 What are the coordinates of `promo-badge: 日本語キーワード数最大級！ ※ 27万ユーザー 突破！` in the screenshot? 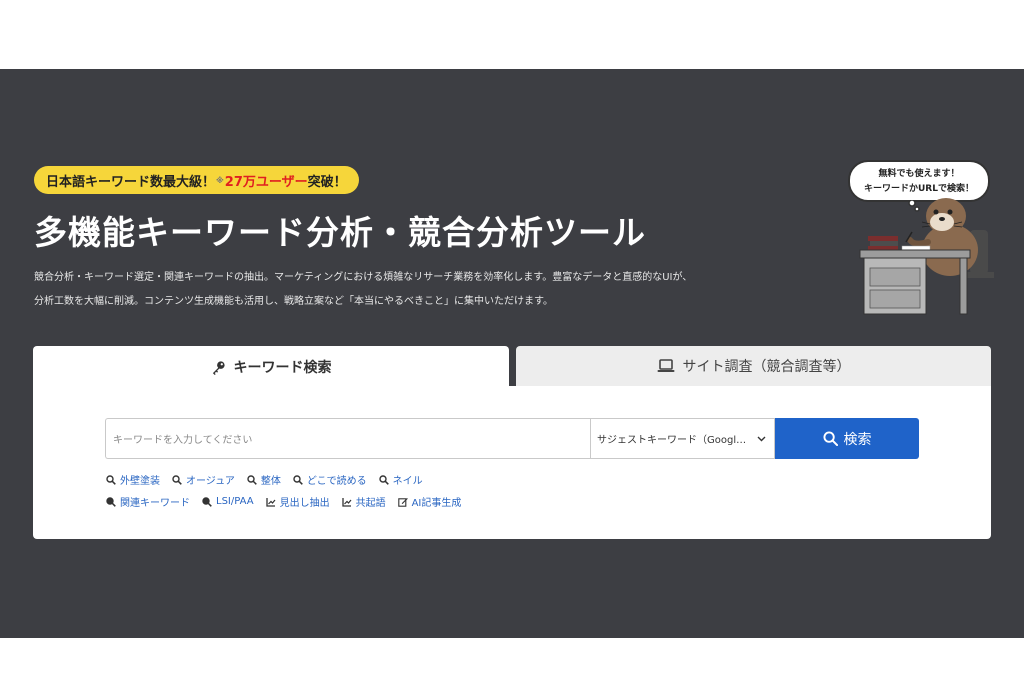 It's located at (196, 180).